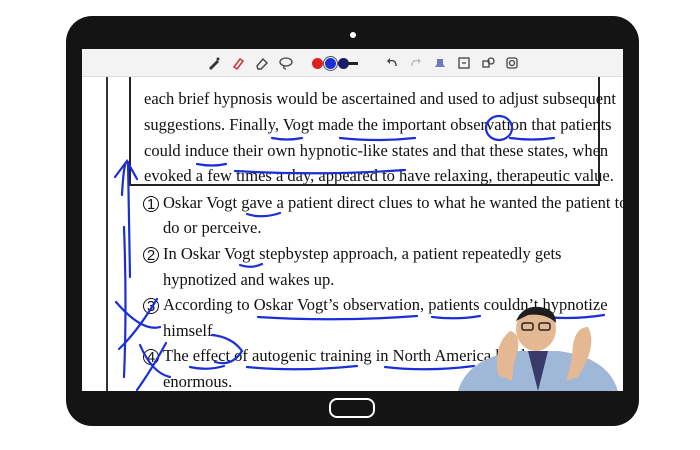 This screenshot has height=450, width=700. Describe the element at coordinates (248, 281) in the screenshot. I see `choice-2-line-2: hypnotized and wakes up.` at that location.